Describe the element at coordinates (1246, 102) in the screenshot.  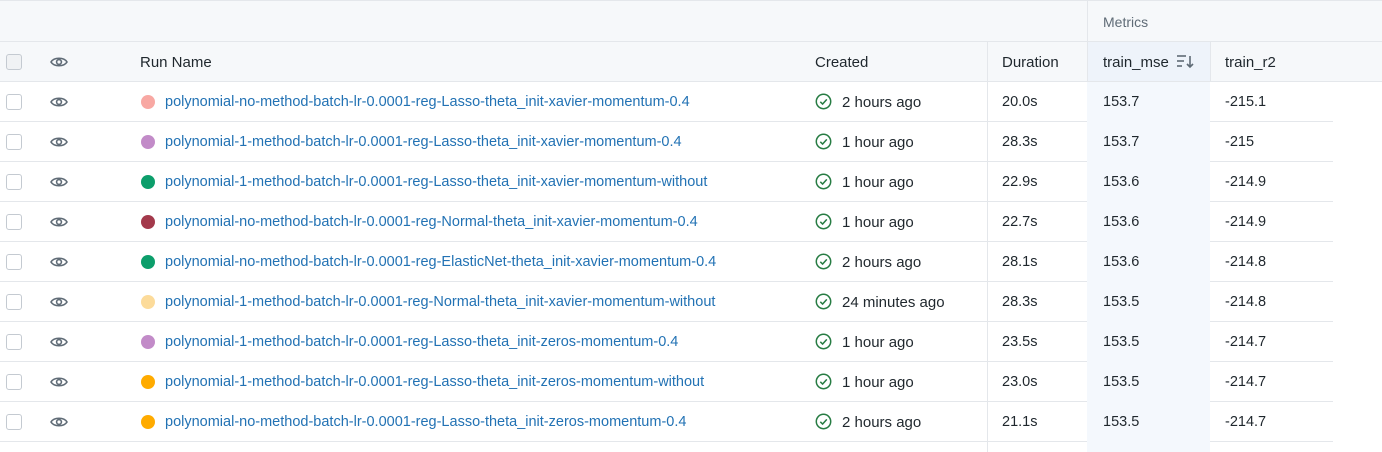
I see `train-r2-value: -215.1` at that location.